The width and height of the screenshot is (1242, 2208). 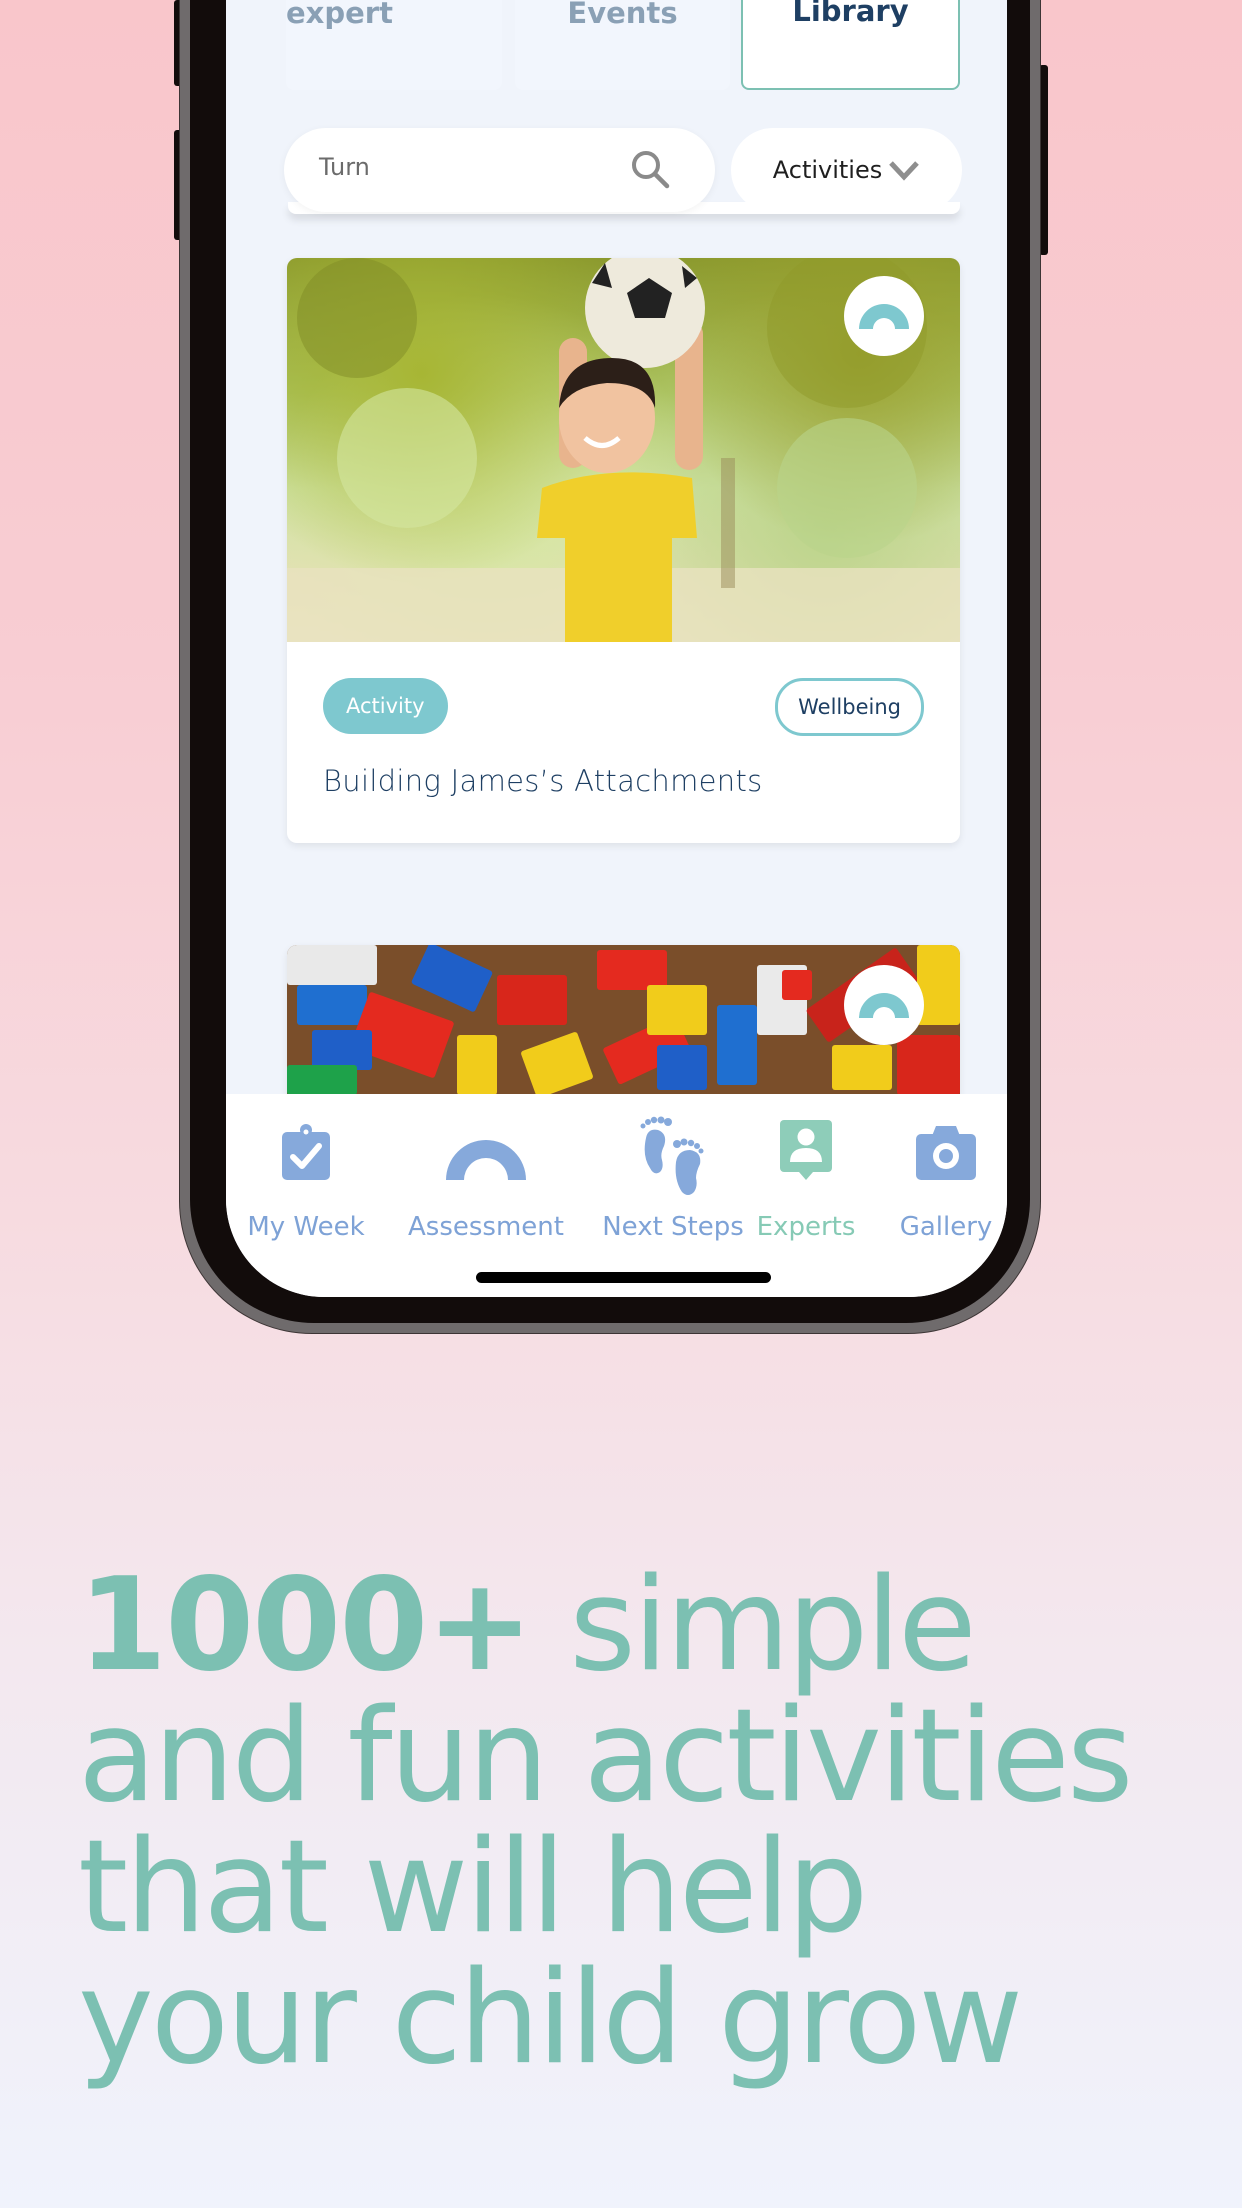 I want to click on dropdown-selected-value: Activities, so click(x=827, y=170).